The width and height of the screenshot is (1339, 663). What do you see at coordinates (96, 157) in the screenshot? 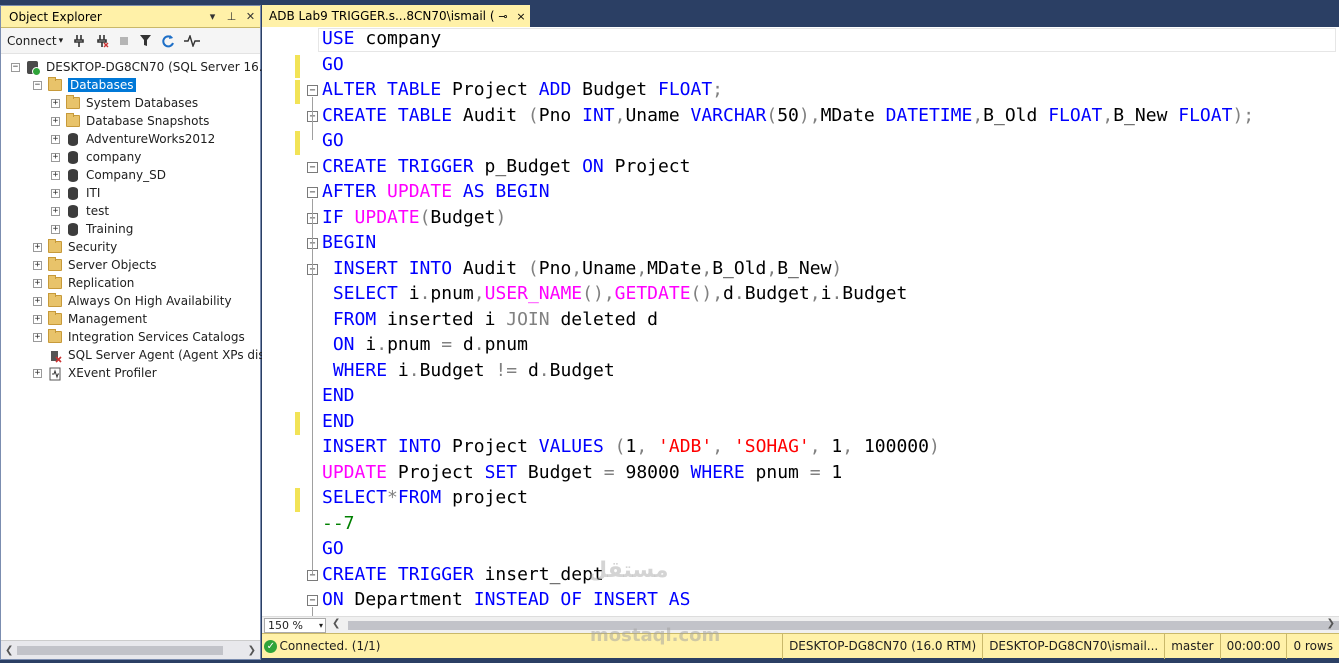
I see `tree-node: + company` at bounding box center [96, 157].